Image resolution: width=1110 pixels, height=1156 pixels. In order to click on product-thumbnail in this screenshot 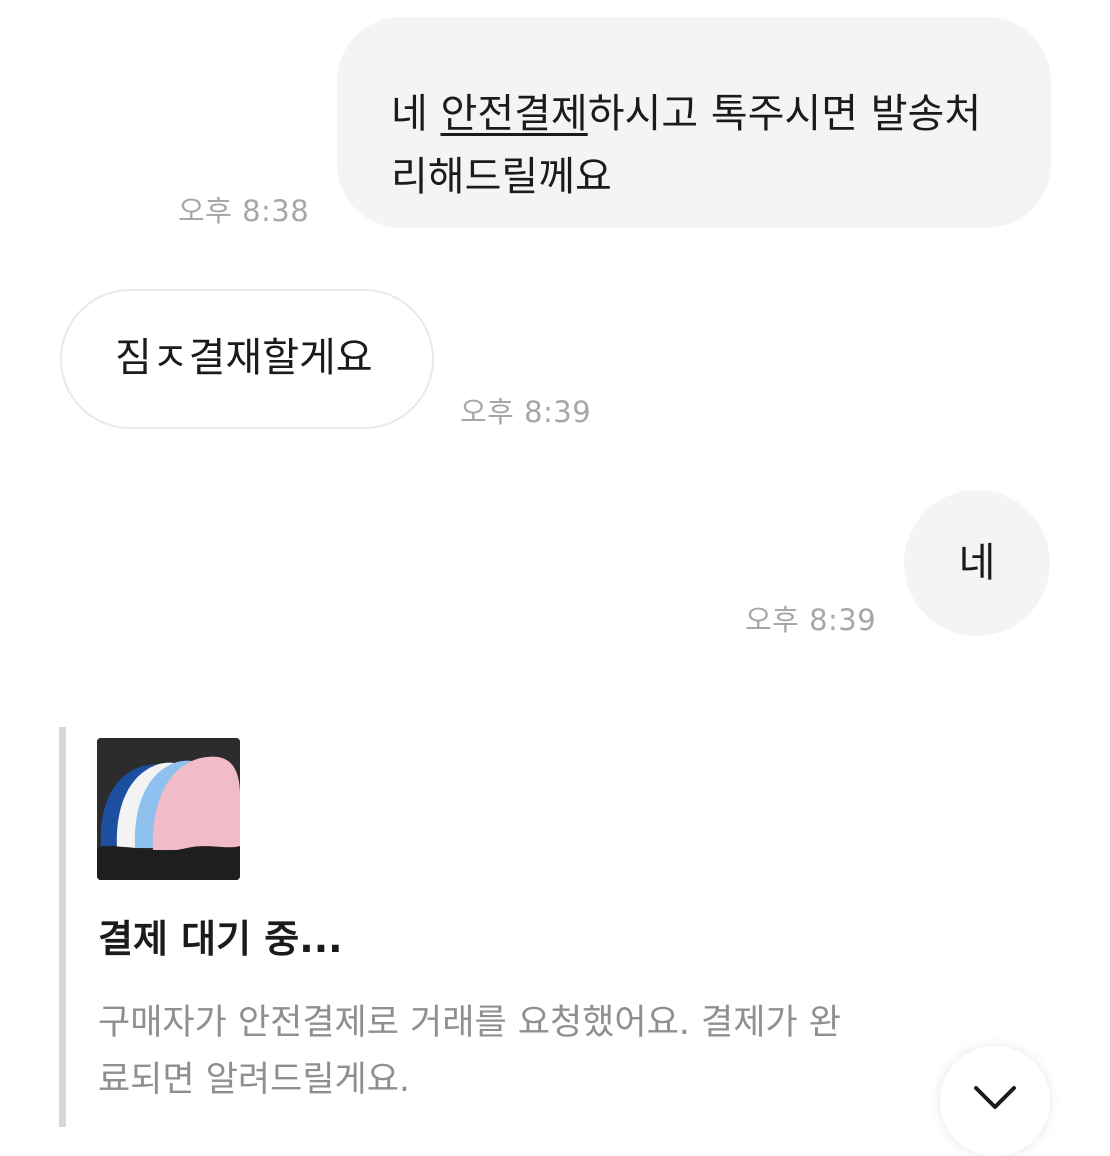, I will do `click(168, 809)`.